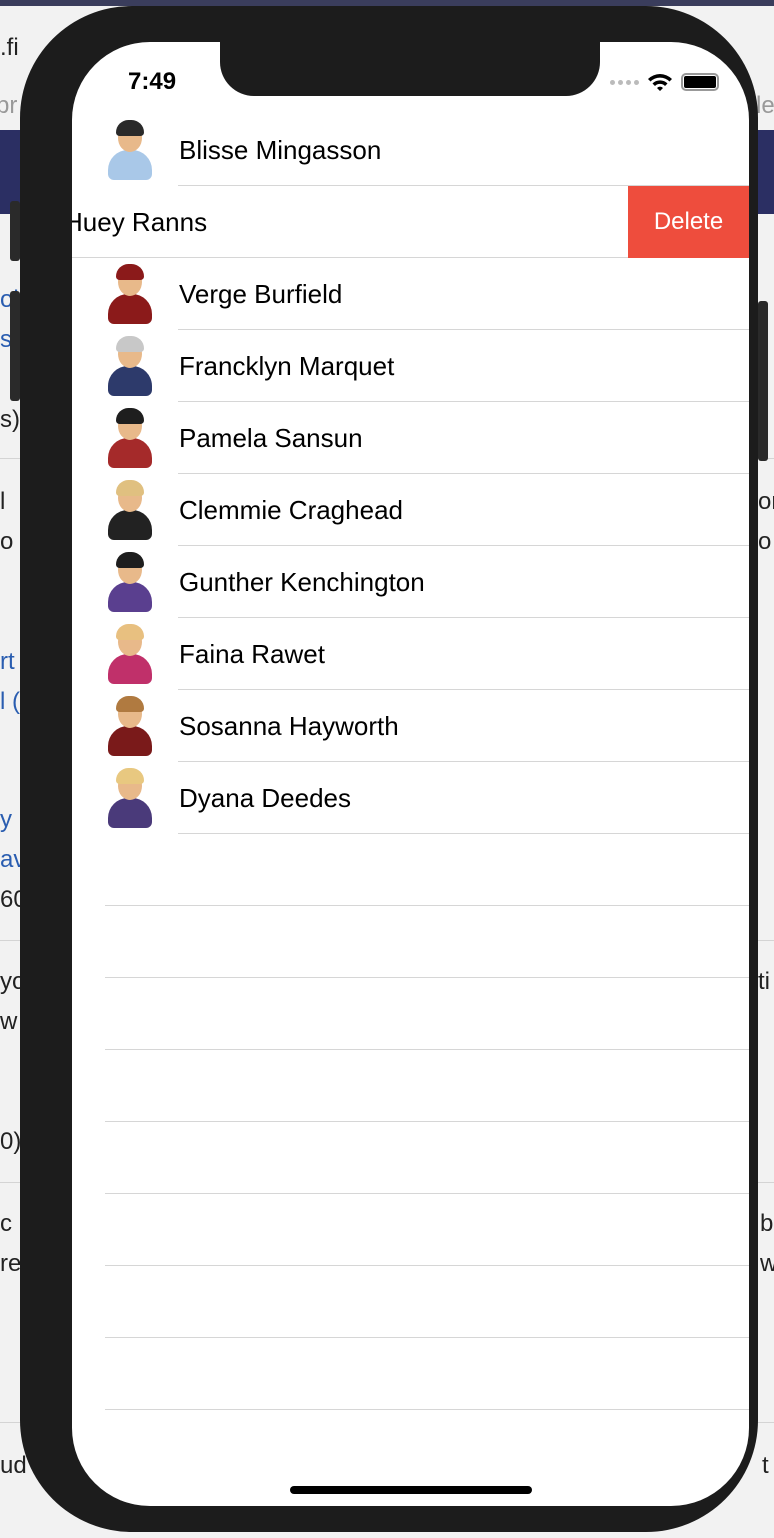  What do you see at coordinates (280, 150) in the screenshot?
I see `contact-name: Blisse Mingasson` at bounding box center [280, 150].